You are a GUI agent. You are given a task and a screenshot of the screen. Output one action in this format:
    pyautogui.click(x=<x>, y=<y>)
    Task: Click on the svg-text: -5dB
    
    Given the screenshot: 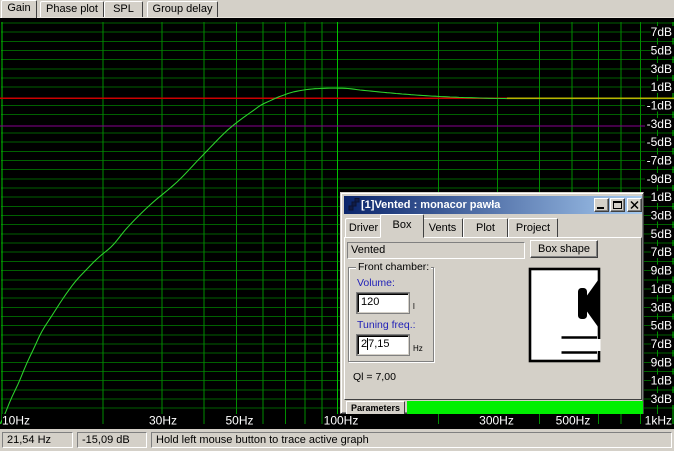 What is the action you would take?
    pyautogui.click(x=659, y=142)
    